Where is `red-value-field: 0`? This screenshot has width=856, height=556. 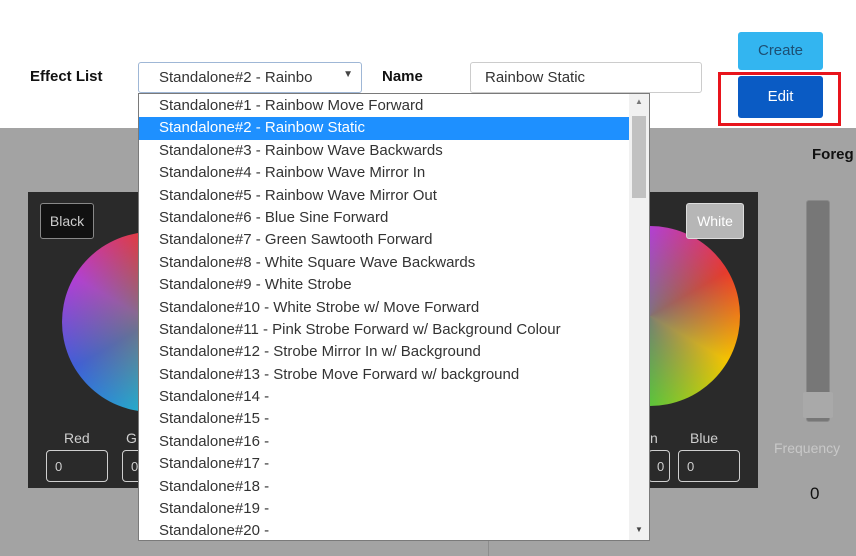 red-value-field: 0 is located at coordinates (77, 466).